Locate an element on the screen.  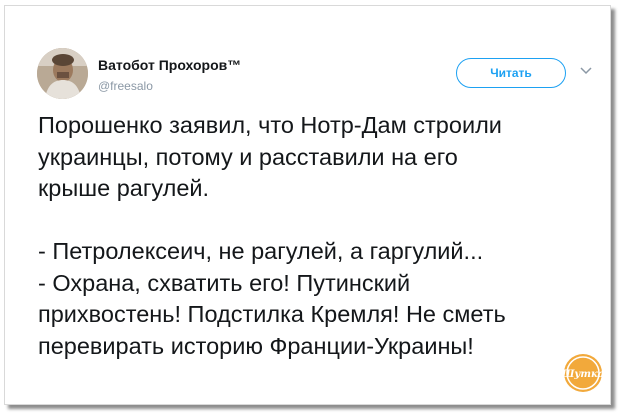
author-avatar is located at coordinates (62, 73).